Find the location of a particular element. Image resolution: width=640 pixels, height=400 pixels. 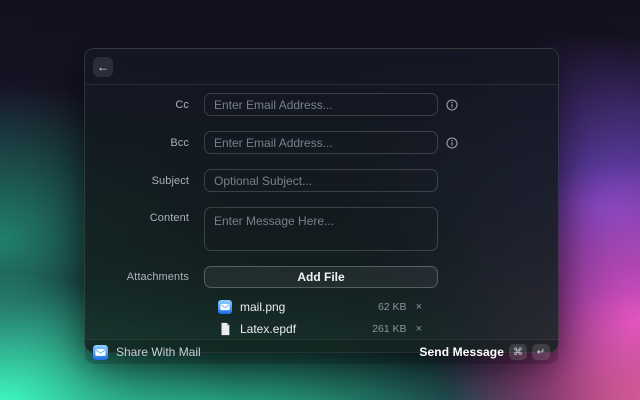

send-message-button: Send Message is located at coordinates (461, 352).